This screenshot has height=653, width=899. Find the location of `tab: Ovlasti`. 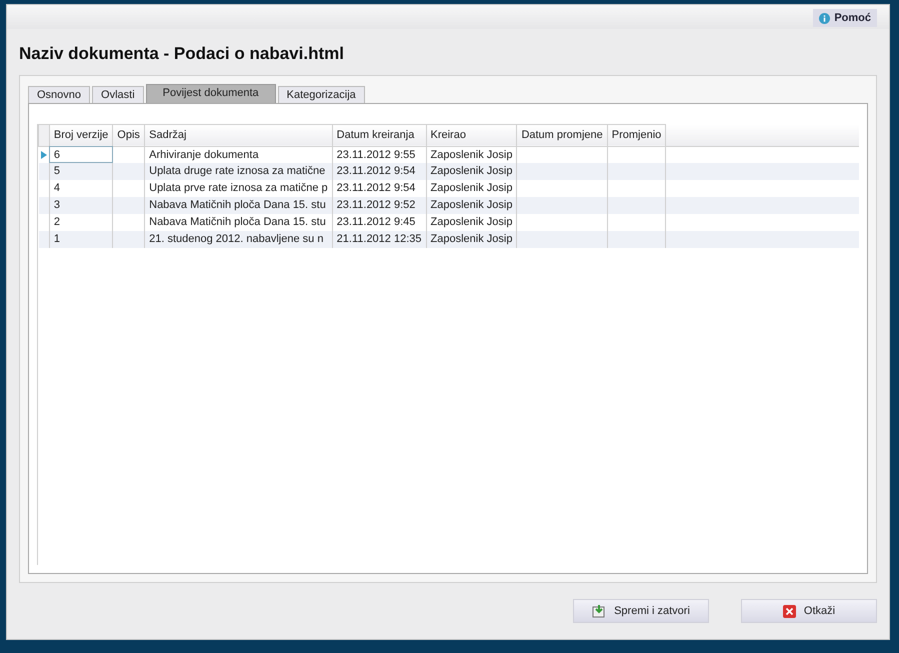

tab: Ovlasti is located at coordinates (118, 95).